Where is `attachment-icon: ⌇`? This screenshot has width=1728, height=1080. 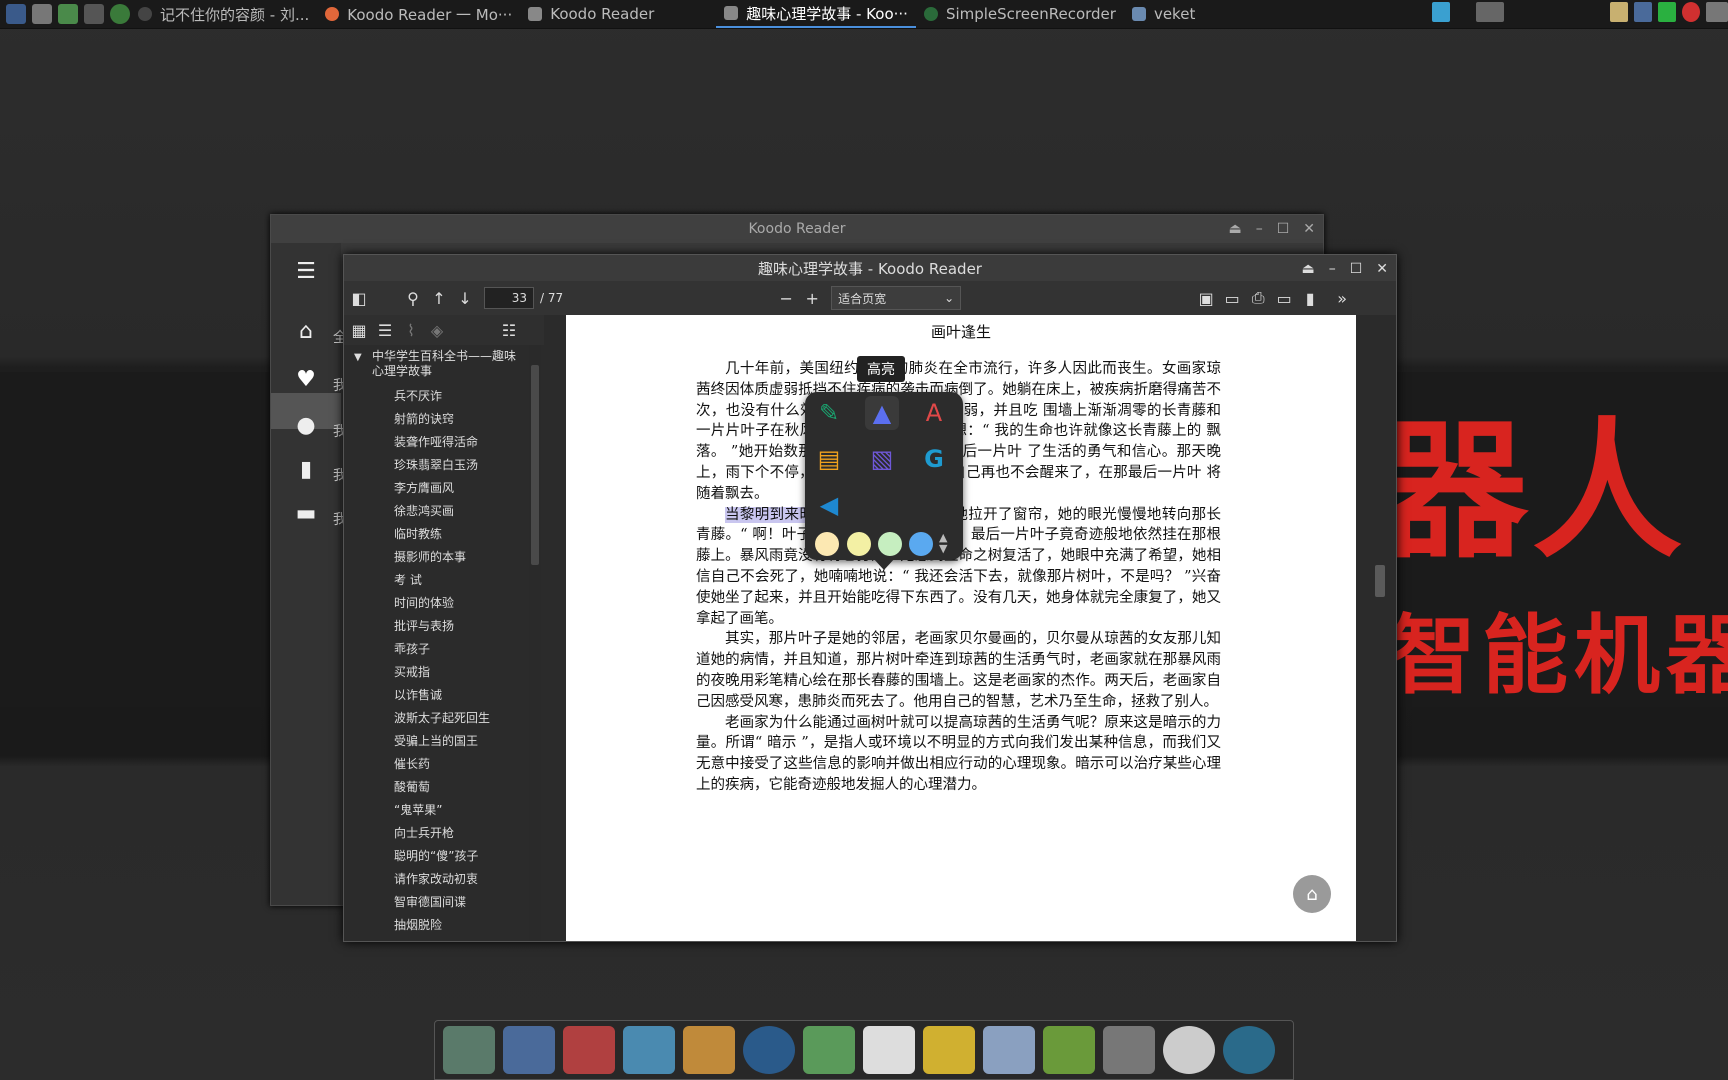 attachment-icon: ⌇ is located at coordinates (411, 330).